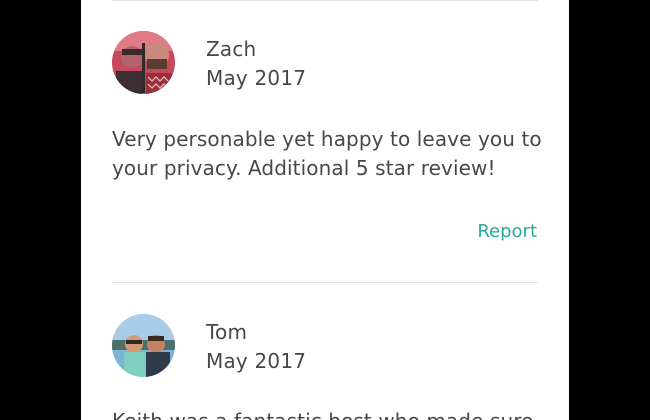 The height and width of the screenshot is (420, 650). What do you see at coordinates (327, 413) in the screenshot?
I see `review-text: Keith was a fantastic host who made sure` at bounding box center [327, 413].